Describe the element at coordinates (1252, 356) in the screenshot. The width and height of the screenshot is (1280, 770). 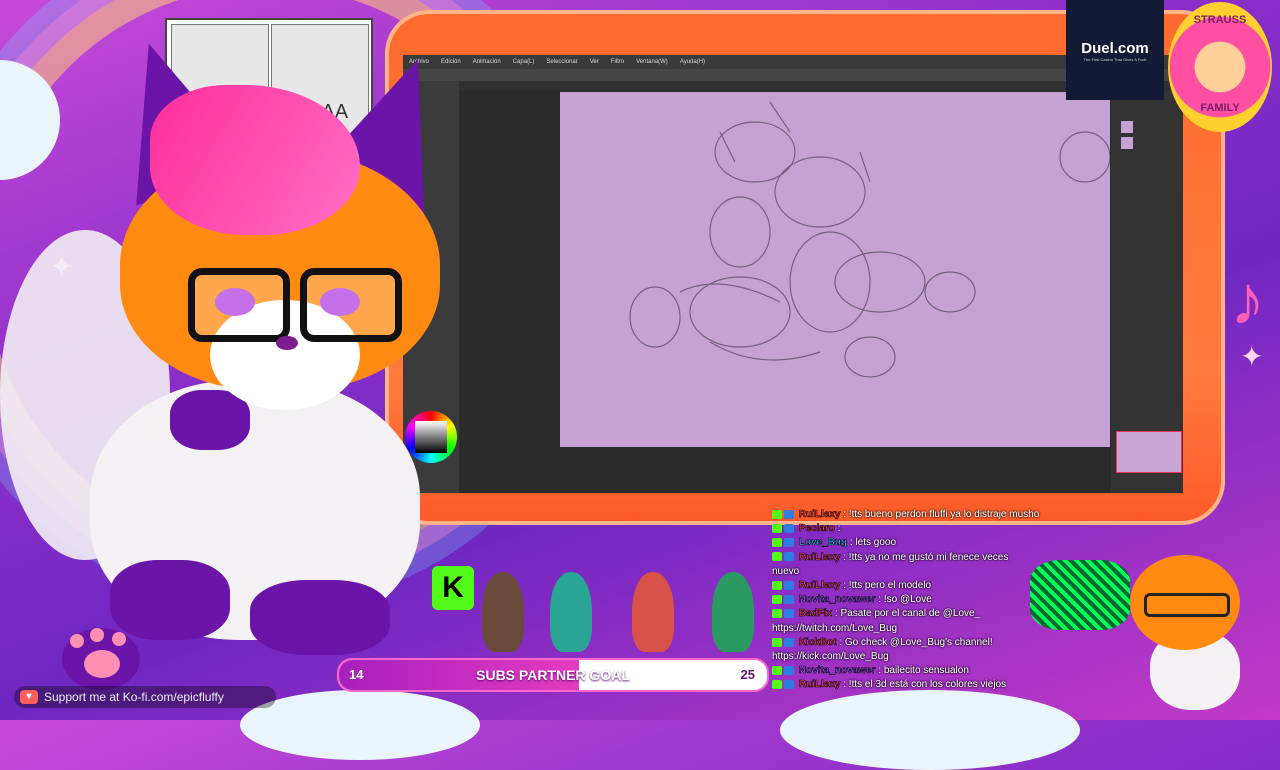
I see `sparkle-icon: ✦` at that location.